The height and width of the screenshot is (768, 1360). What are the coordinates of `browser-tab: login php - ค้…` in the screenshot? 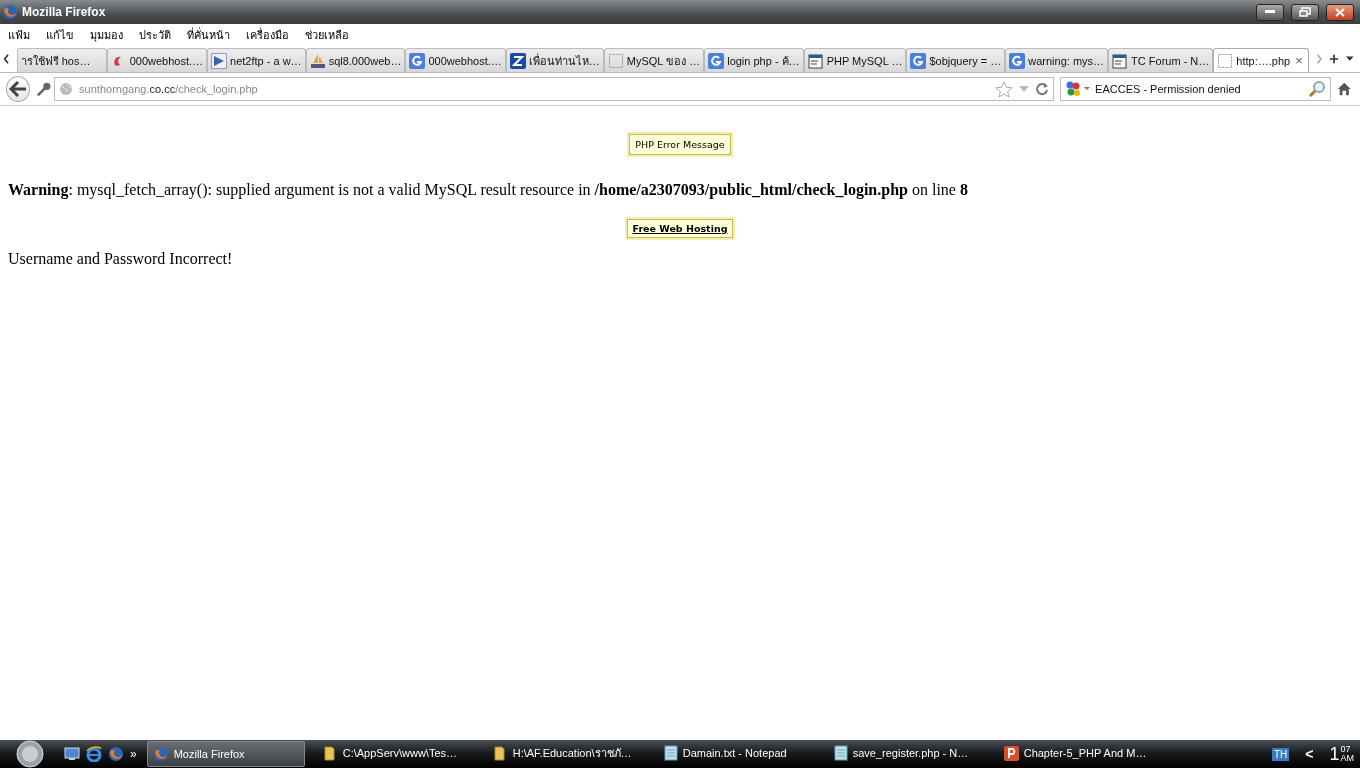 It's located at (754, 60).